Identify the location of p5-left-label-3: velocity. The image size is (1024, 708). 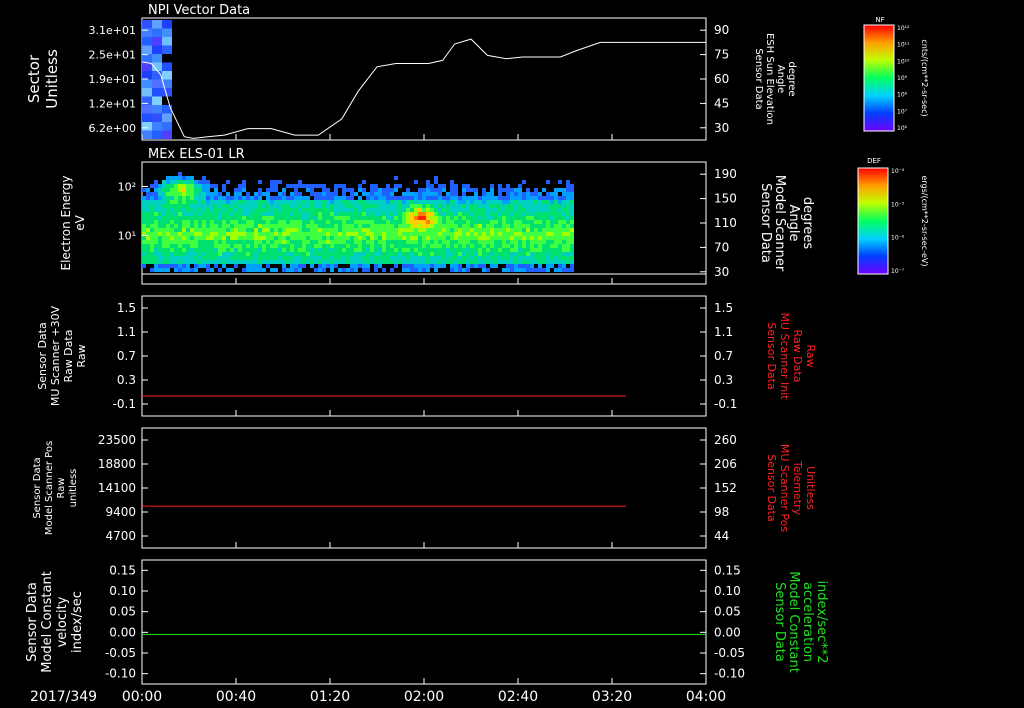
(62, 621).